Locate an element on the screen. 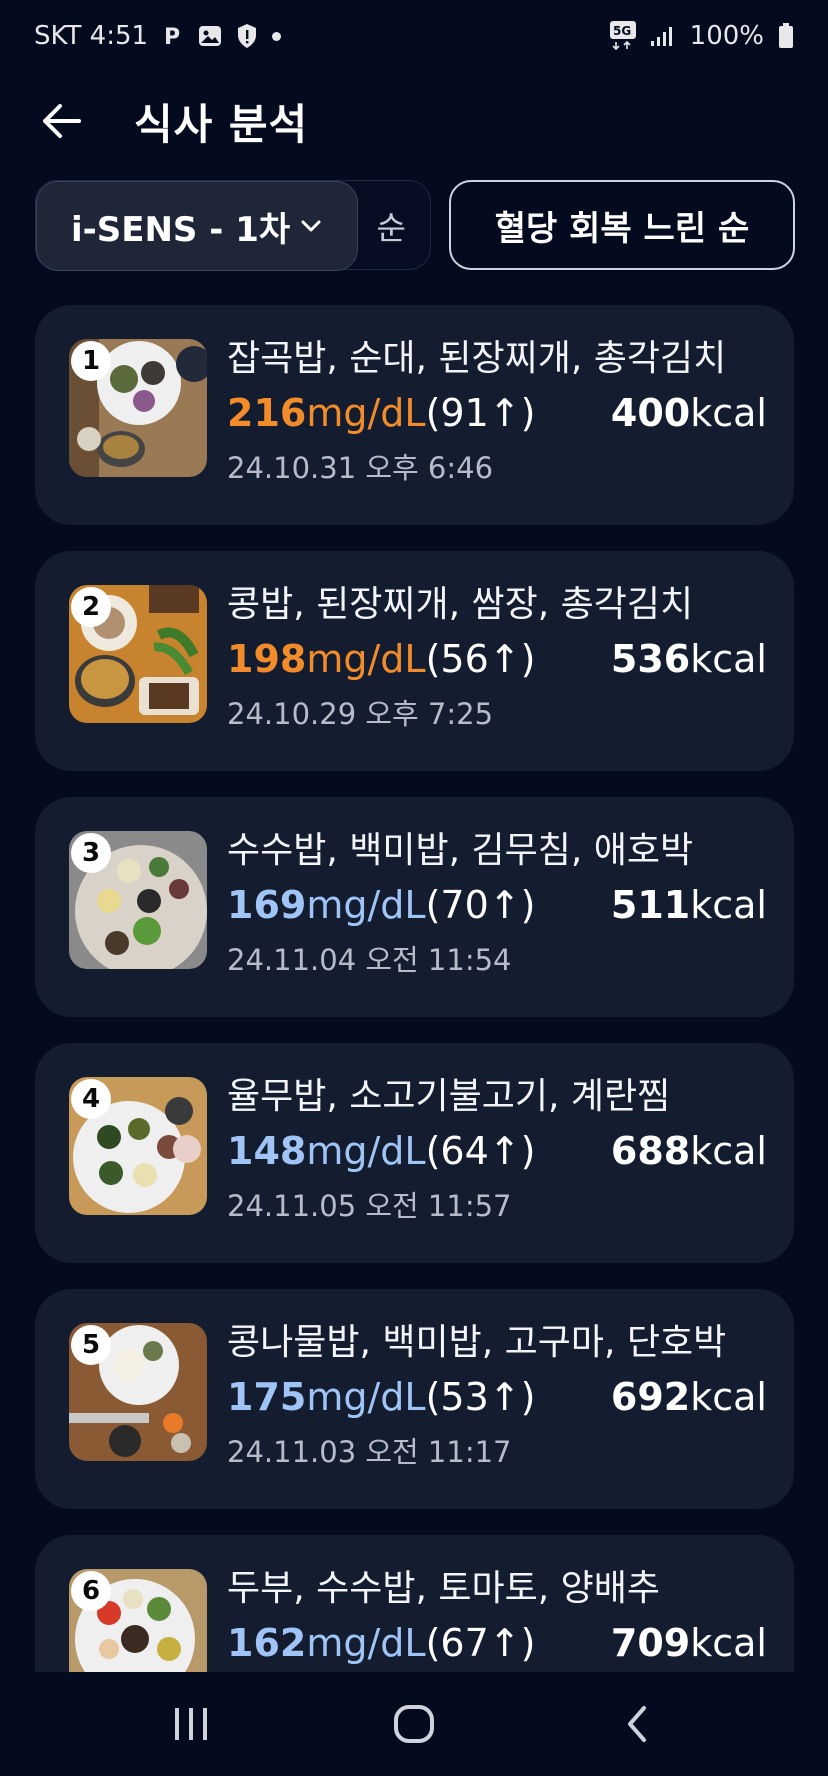 The height and width of the screenshot is (1776, 828). meal-name: 수수밥, 백미밥, 김무침, 애호박 is located at coordinates (460, 850).